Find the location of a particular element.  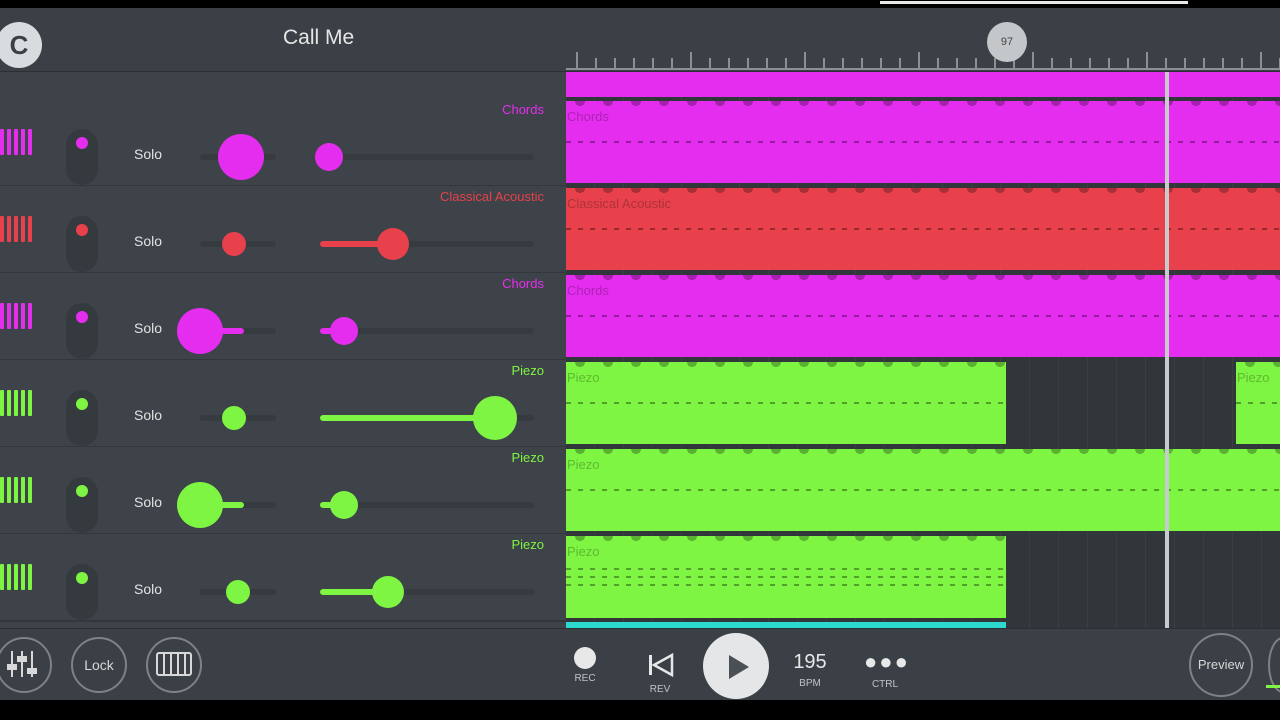

ctrl-label: CTRL is located at coordinates (885, 684).